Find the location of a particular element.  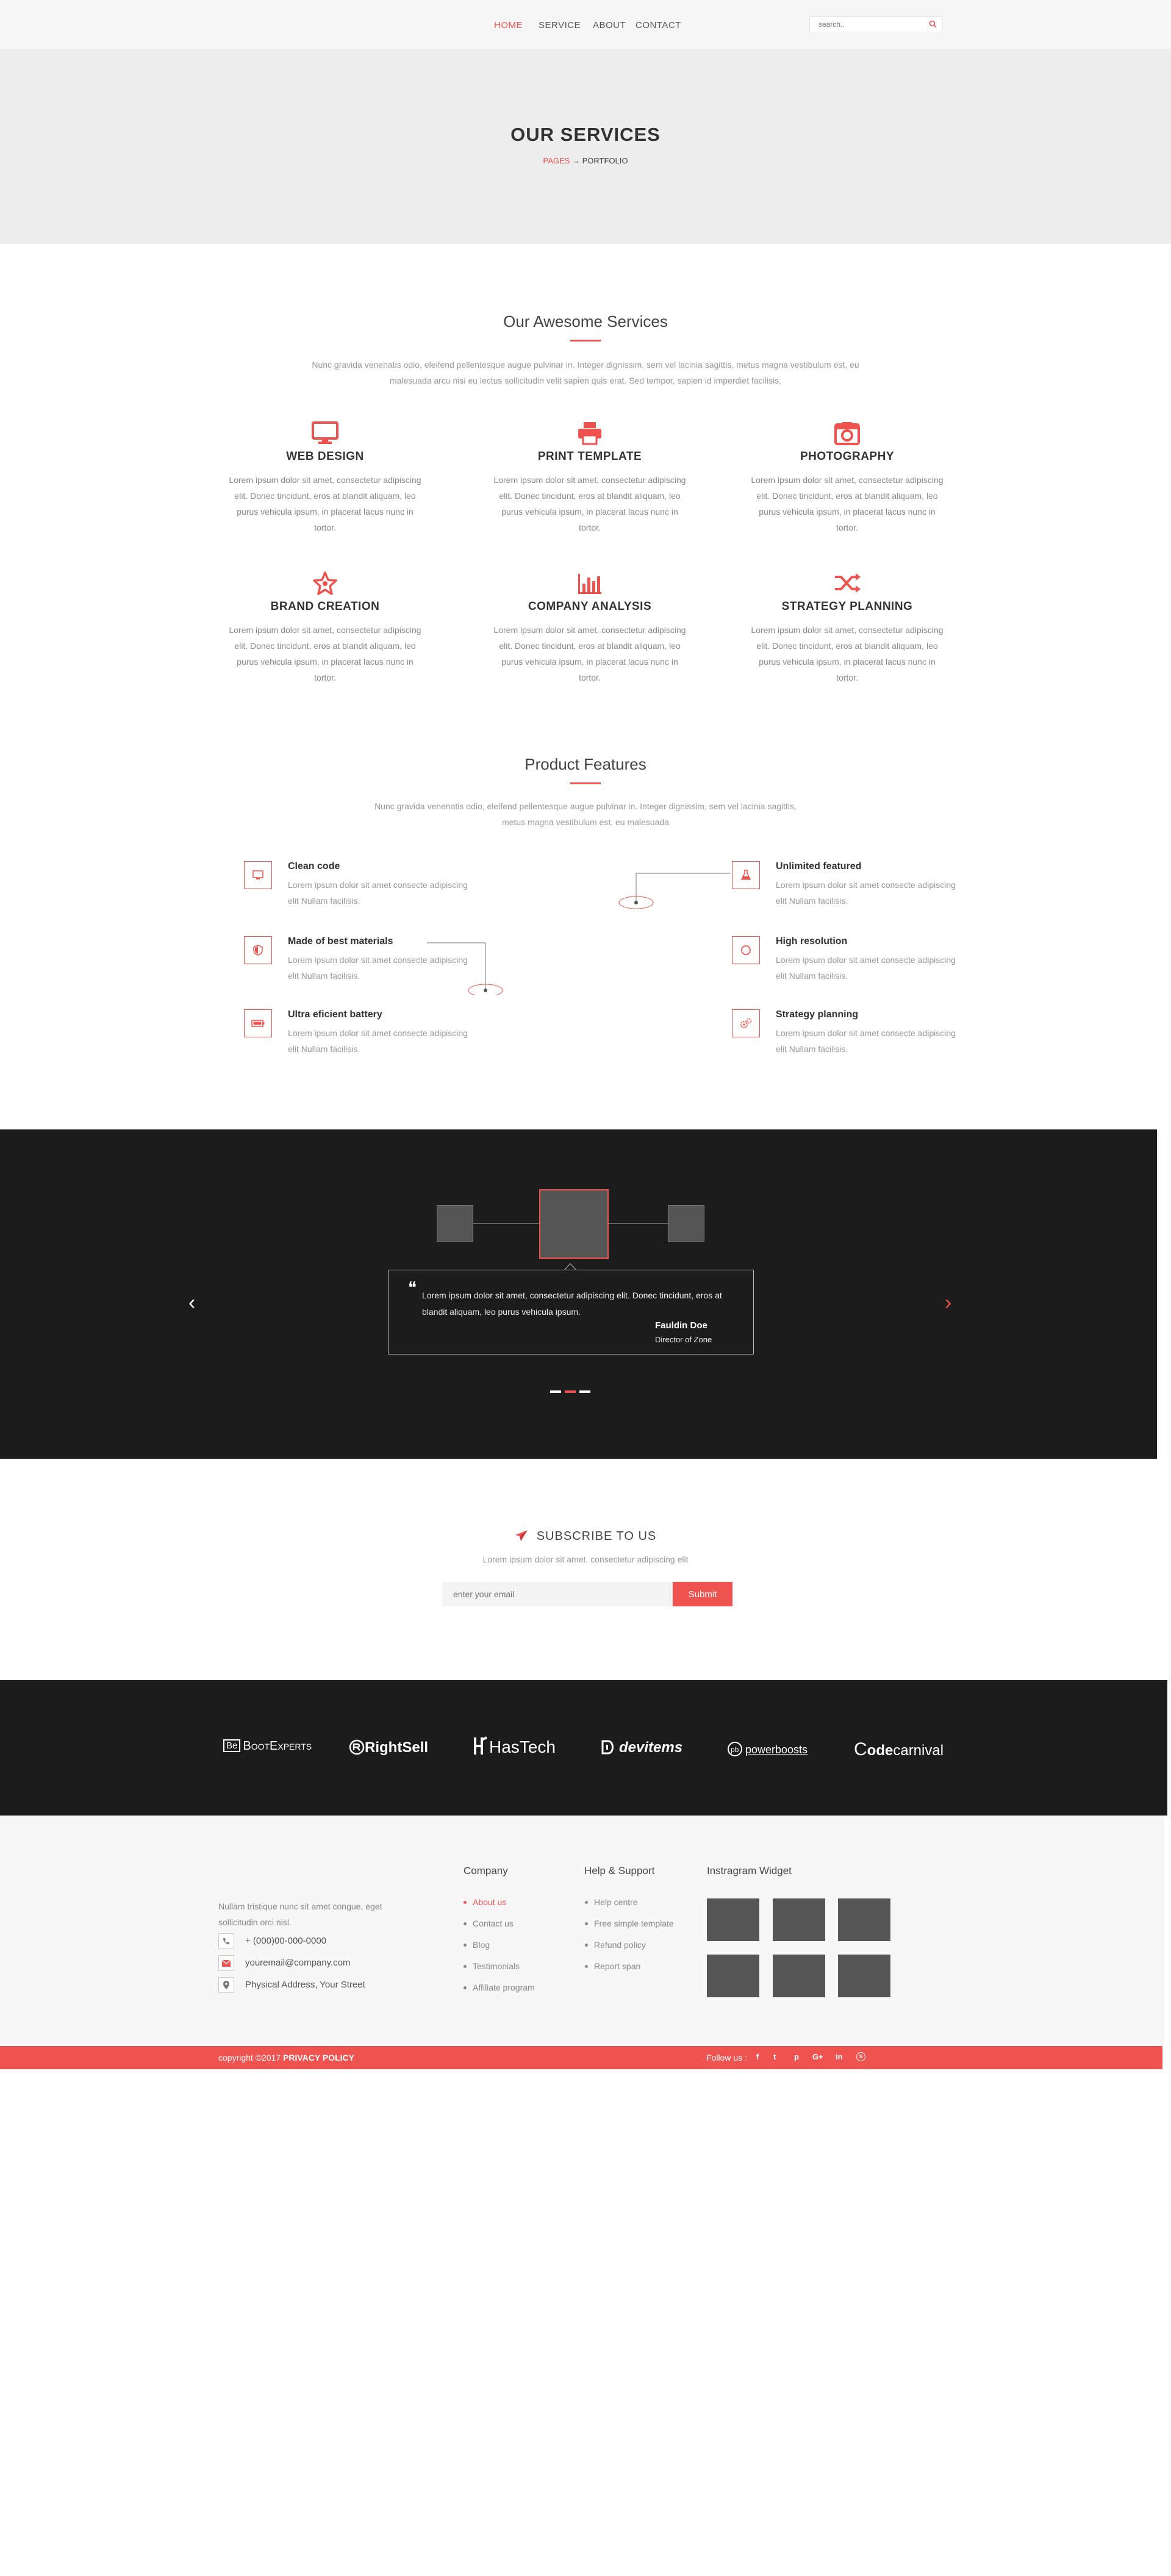

brand-hastech: HasTech is located at coordinates (514, 1746).